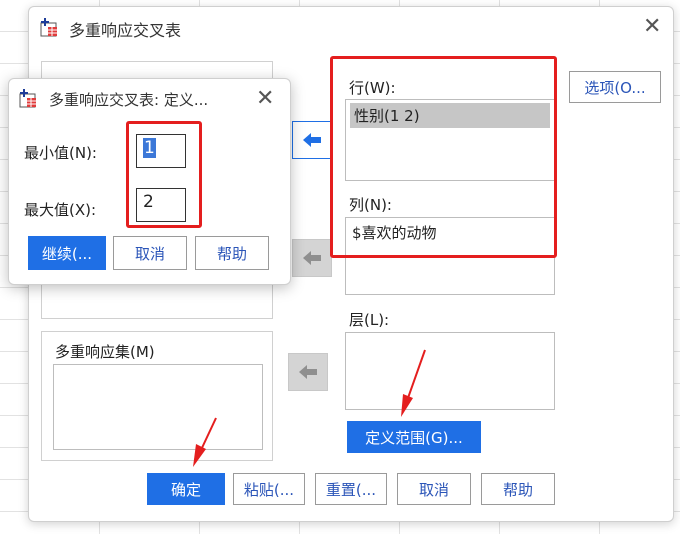 The image size is (680, 534). Describe the element at coordinates (309, 408) in the screenshot. I see `annotation-arrows` at that location.